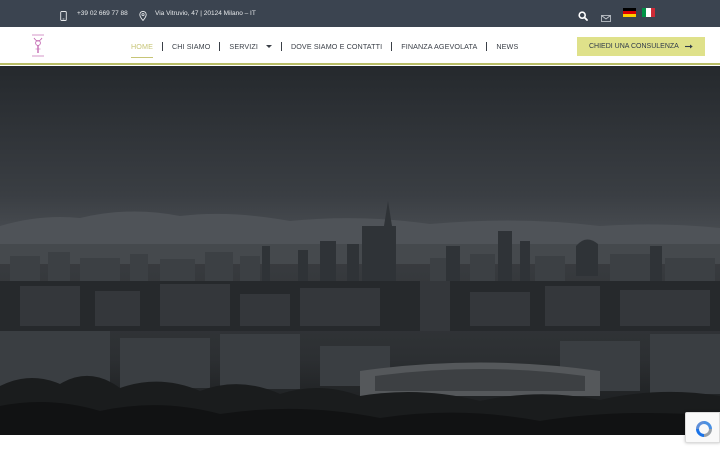 The image size is (720, 450). What do you see at coordinates (439, 46) in the screenshot?
I see `nav-finanza-agevolata: FINANZA AGEVOLATA` at bounding box center [439, 46].